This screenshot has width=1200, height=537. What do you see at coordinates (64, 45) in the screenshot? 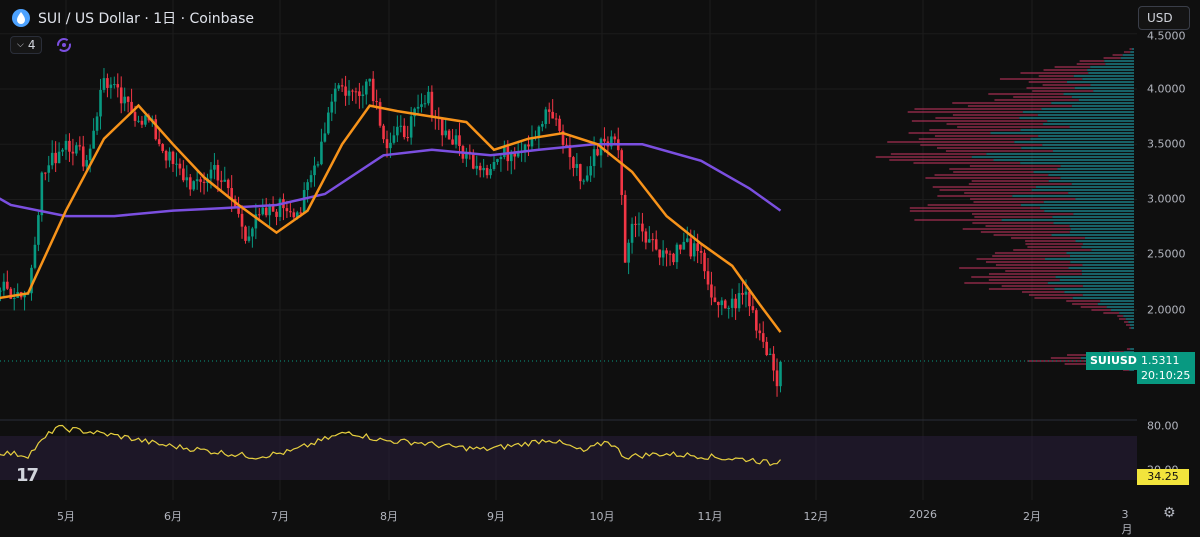
I see `sync-icon` at bounding box center [64, 45].